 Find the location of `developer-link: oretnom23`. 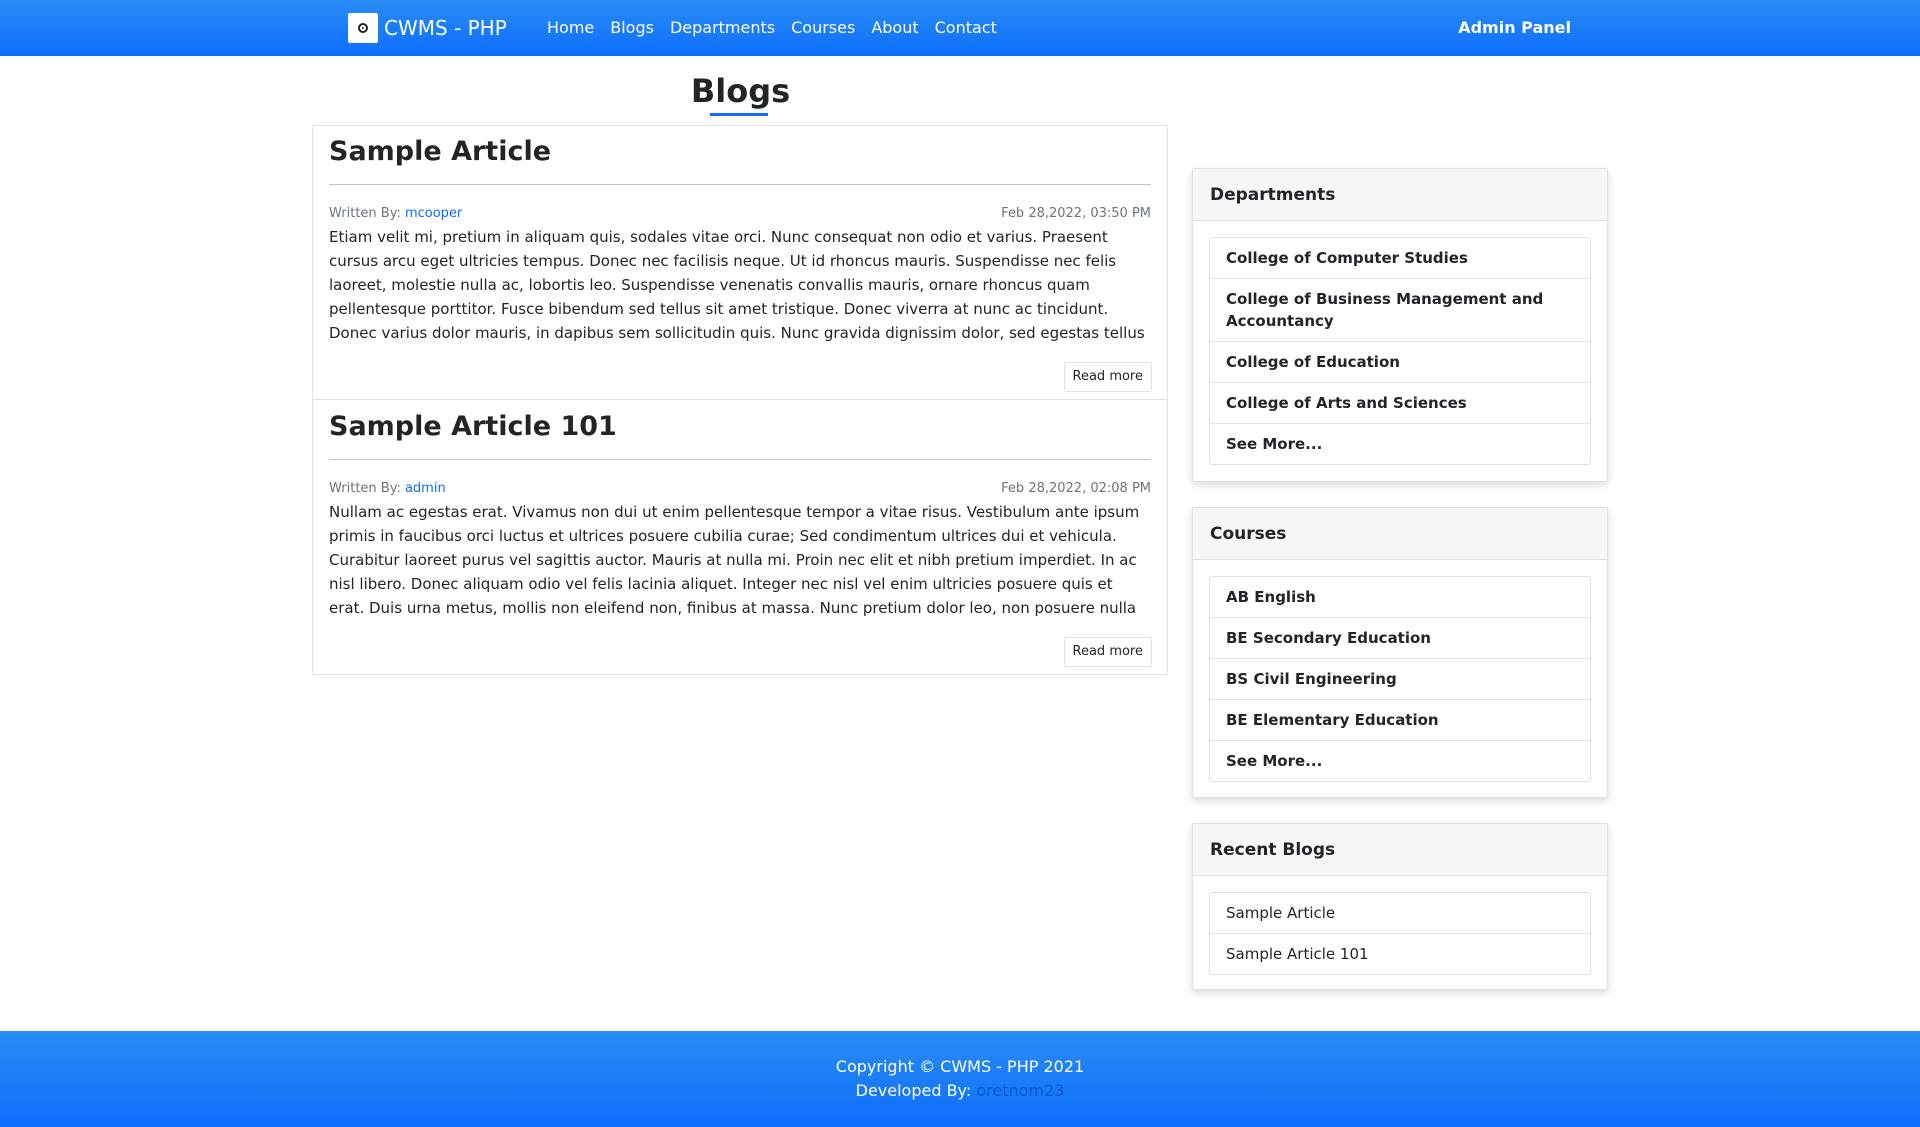

developer-link: oretnom23 is located at coordinates (1020, 1090).